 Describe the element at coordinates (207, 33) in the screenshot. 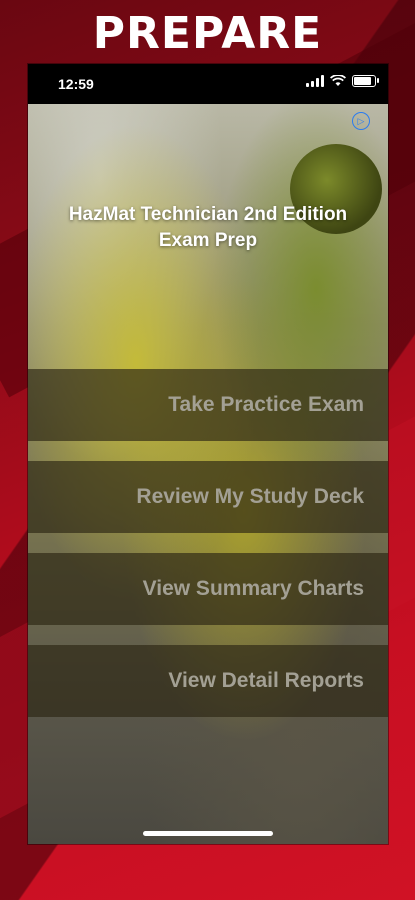

I see `promo-title: PREPARE` at that location.